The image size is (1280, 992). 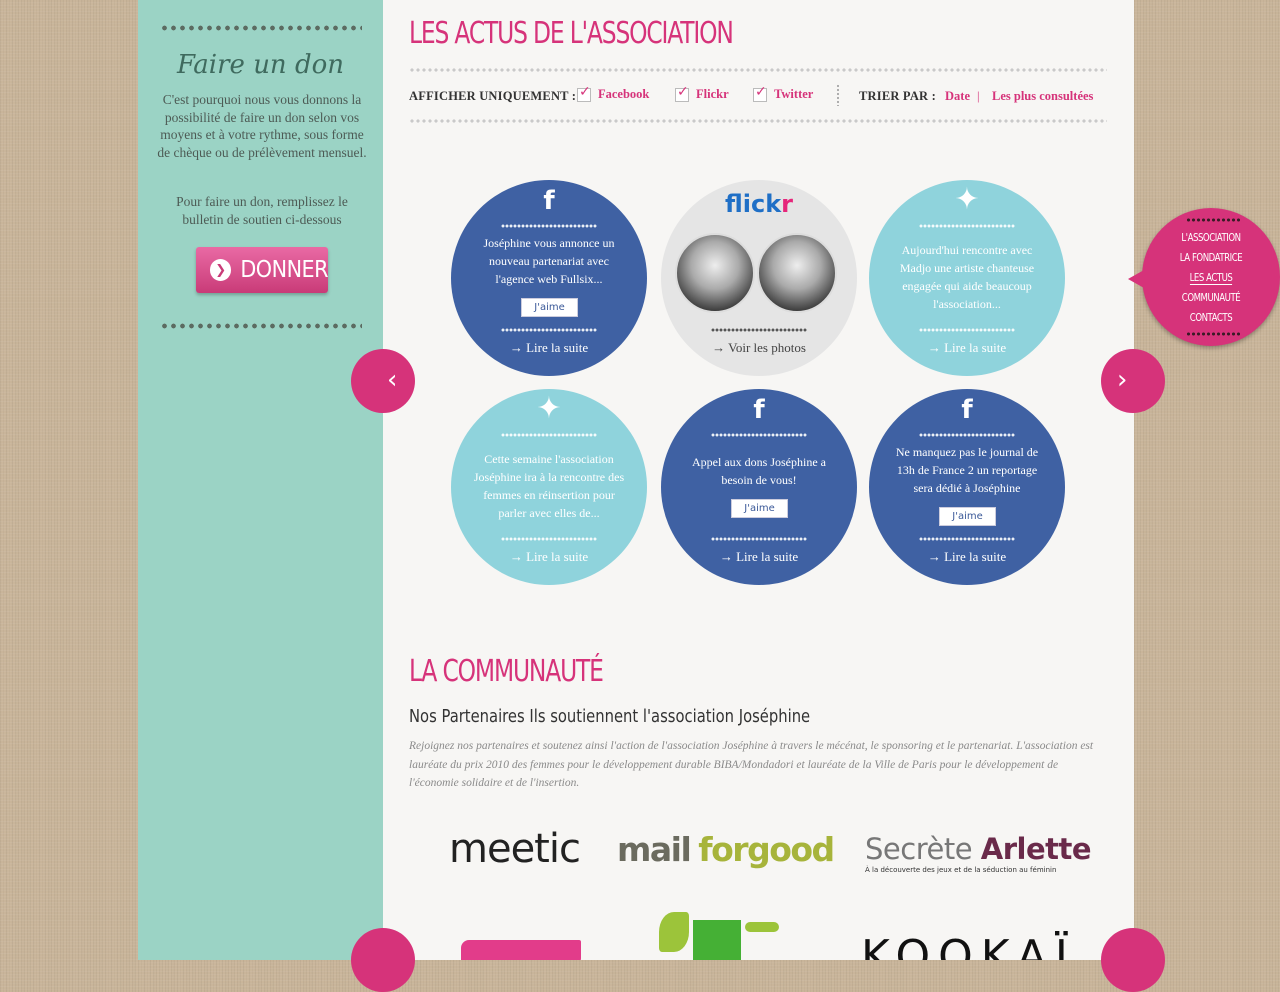 What do you see at coordinates (838, 95) in the screenshot?
I see `dotted-separator` at bounding box center [838, 95].